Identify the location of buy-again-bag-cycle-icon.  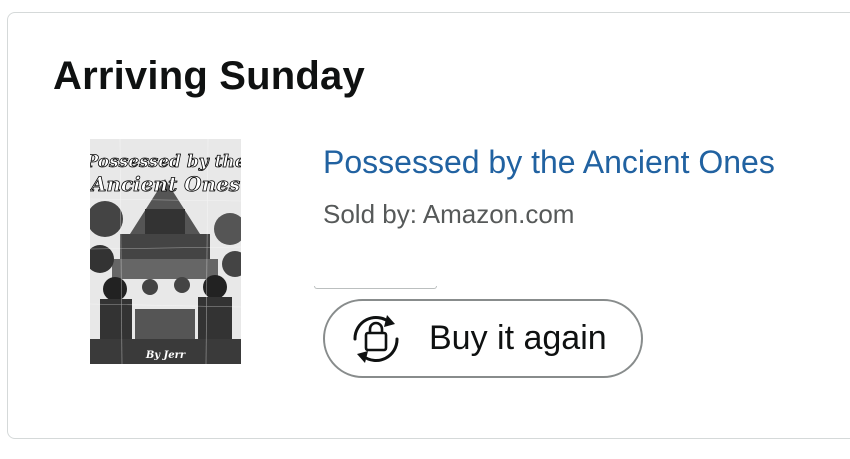
(376, 339).